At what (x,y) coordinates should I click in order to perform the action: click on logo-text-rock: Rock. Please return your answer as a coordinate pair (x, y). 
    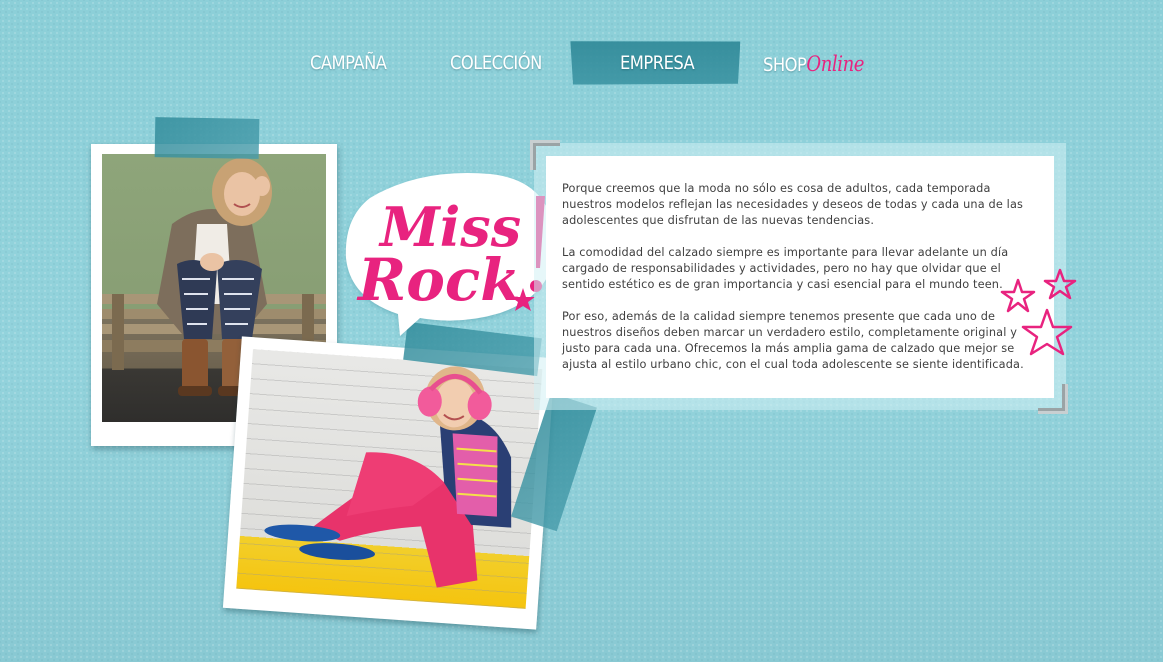
    Looking at the image, I should click on (438, 280).